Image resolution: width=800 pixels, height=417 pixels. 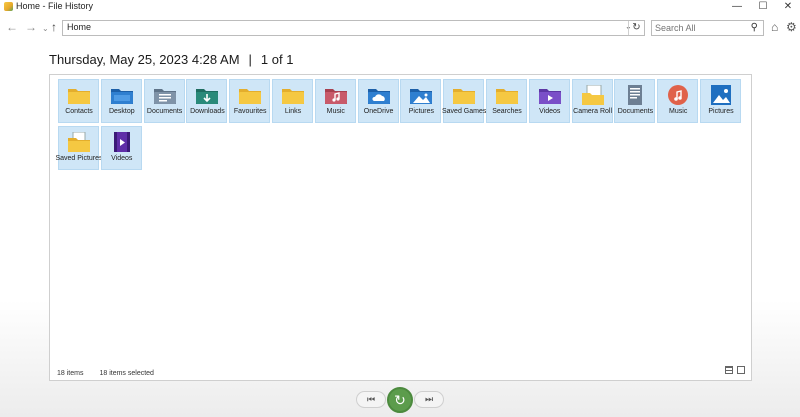 What do you see at coordinates (293, 111) in the screenshot?
I see `item-label: Links` at bounding box center [293, 111].